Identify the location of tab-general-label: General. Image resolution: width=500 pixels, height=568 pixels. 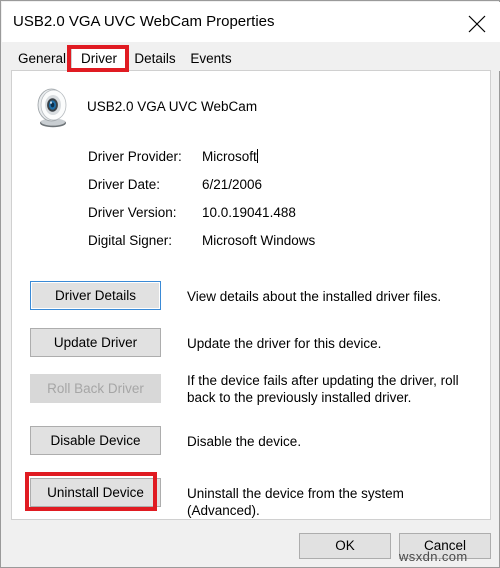
(42, 58).